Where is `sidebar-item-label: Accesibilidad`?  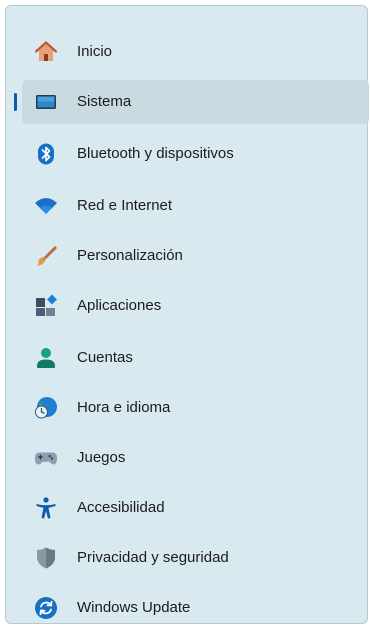
sidebar-item-label: Accesibilidad is located at coordinates (121, 507).